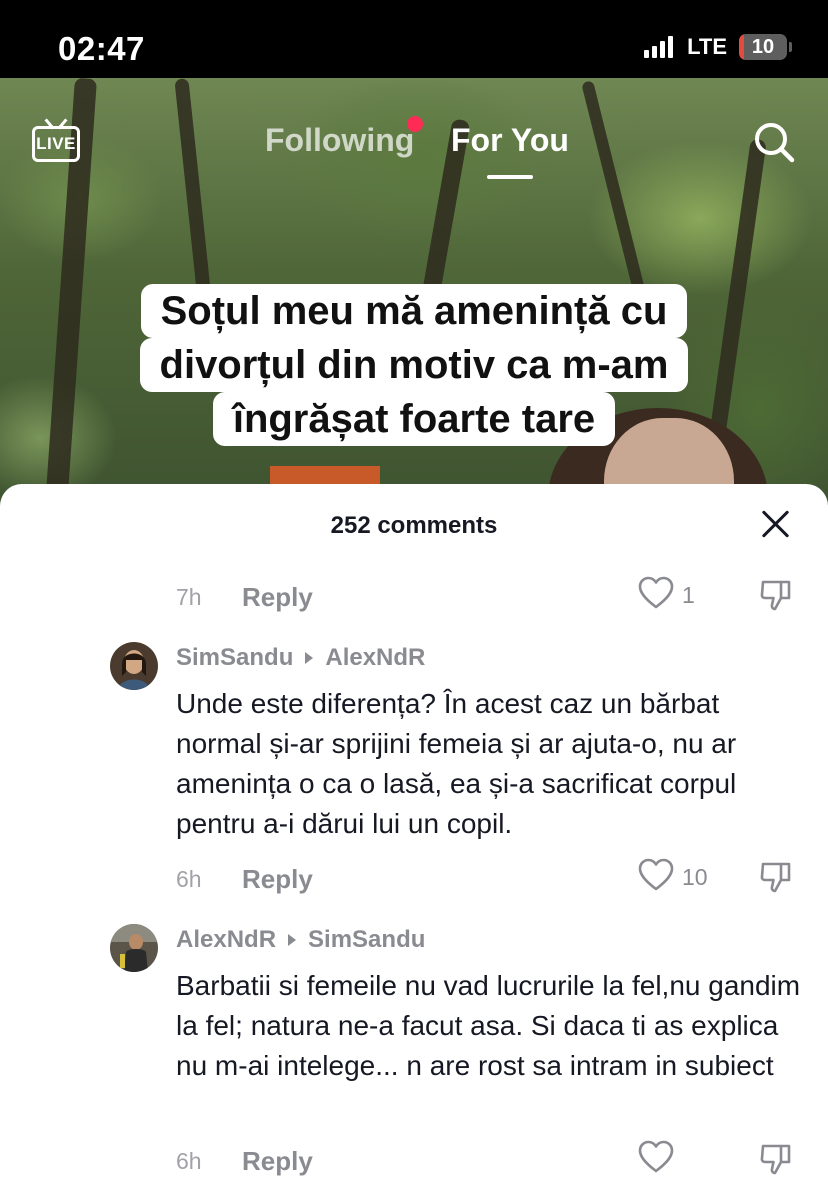 The height and width of the screenshot is (1190, 828). What do you see at coordinates (300, 940) in the screenshot?
I see `comment-author-row: AlexNdR SimSandu` at bounding box center [300, 940].